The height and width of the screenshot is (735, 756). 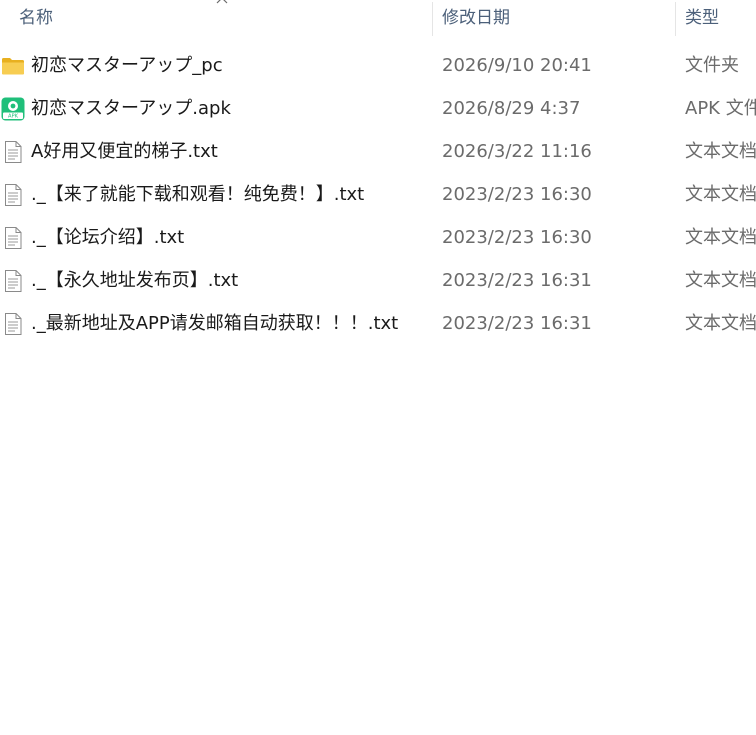 What do you see at coordinates (197, 194) in the screenshot?
I see `file-name: ._【来了就能下载和观看！纯免费！】.txt` at bounding box center [197, 194].